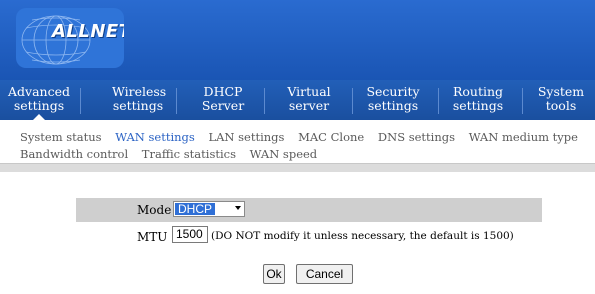 This screenshot has height=294, width=595. I want to click on mode-select-value: DHCP, so click(195, 209).